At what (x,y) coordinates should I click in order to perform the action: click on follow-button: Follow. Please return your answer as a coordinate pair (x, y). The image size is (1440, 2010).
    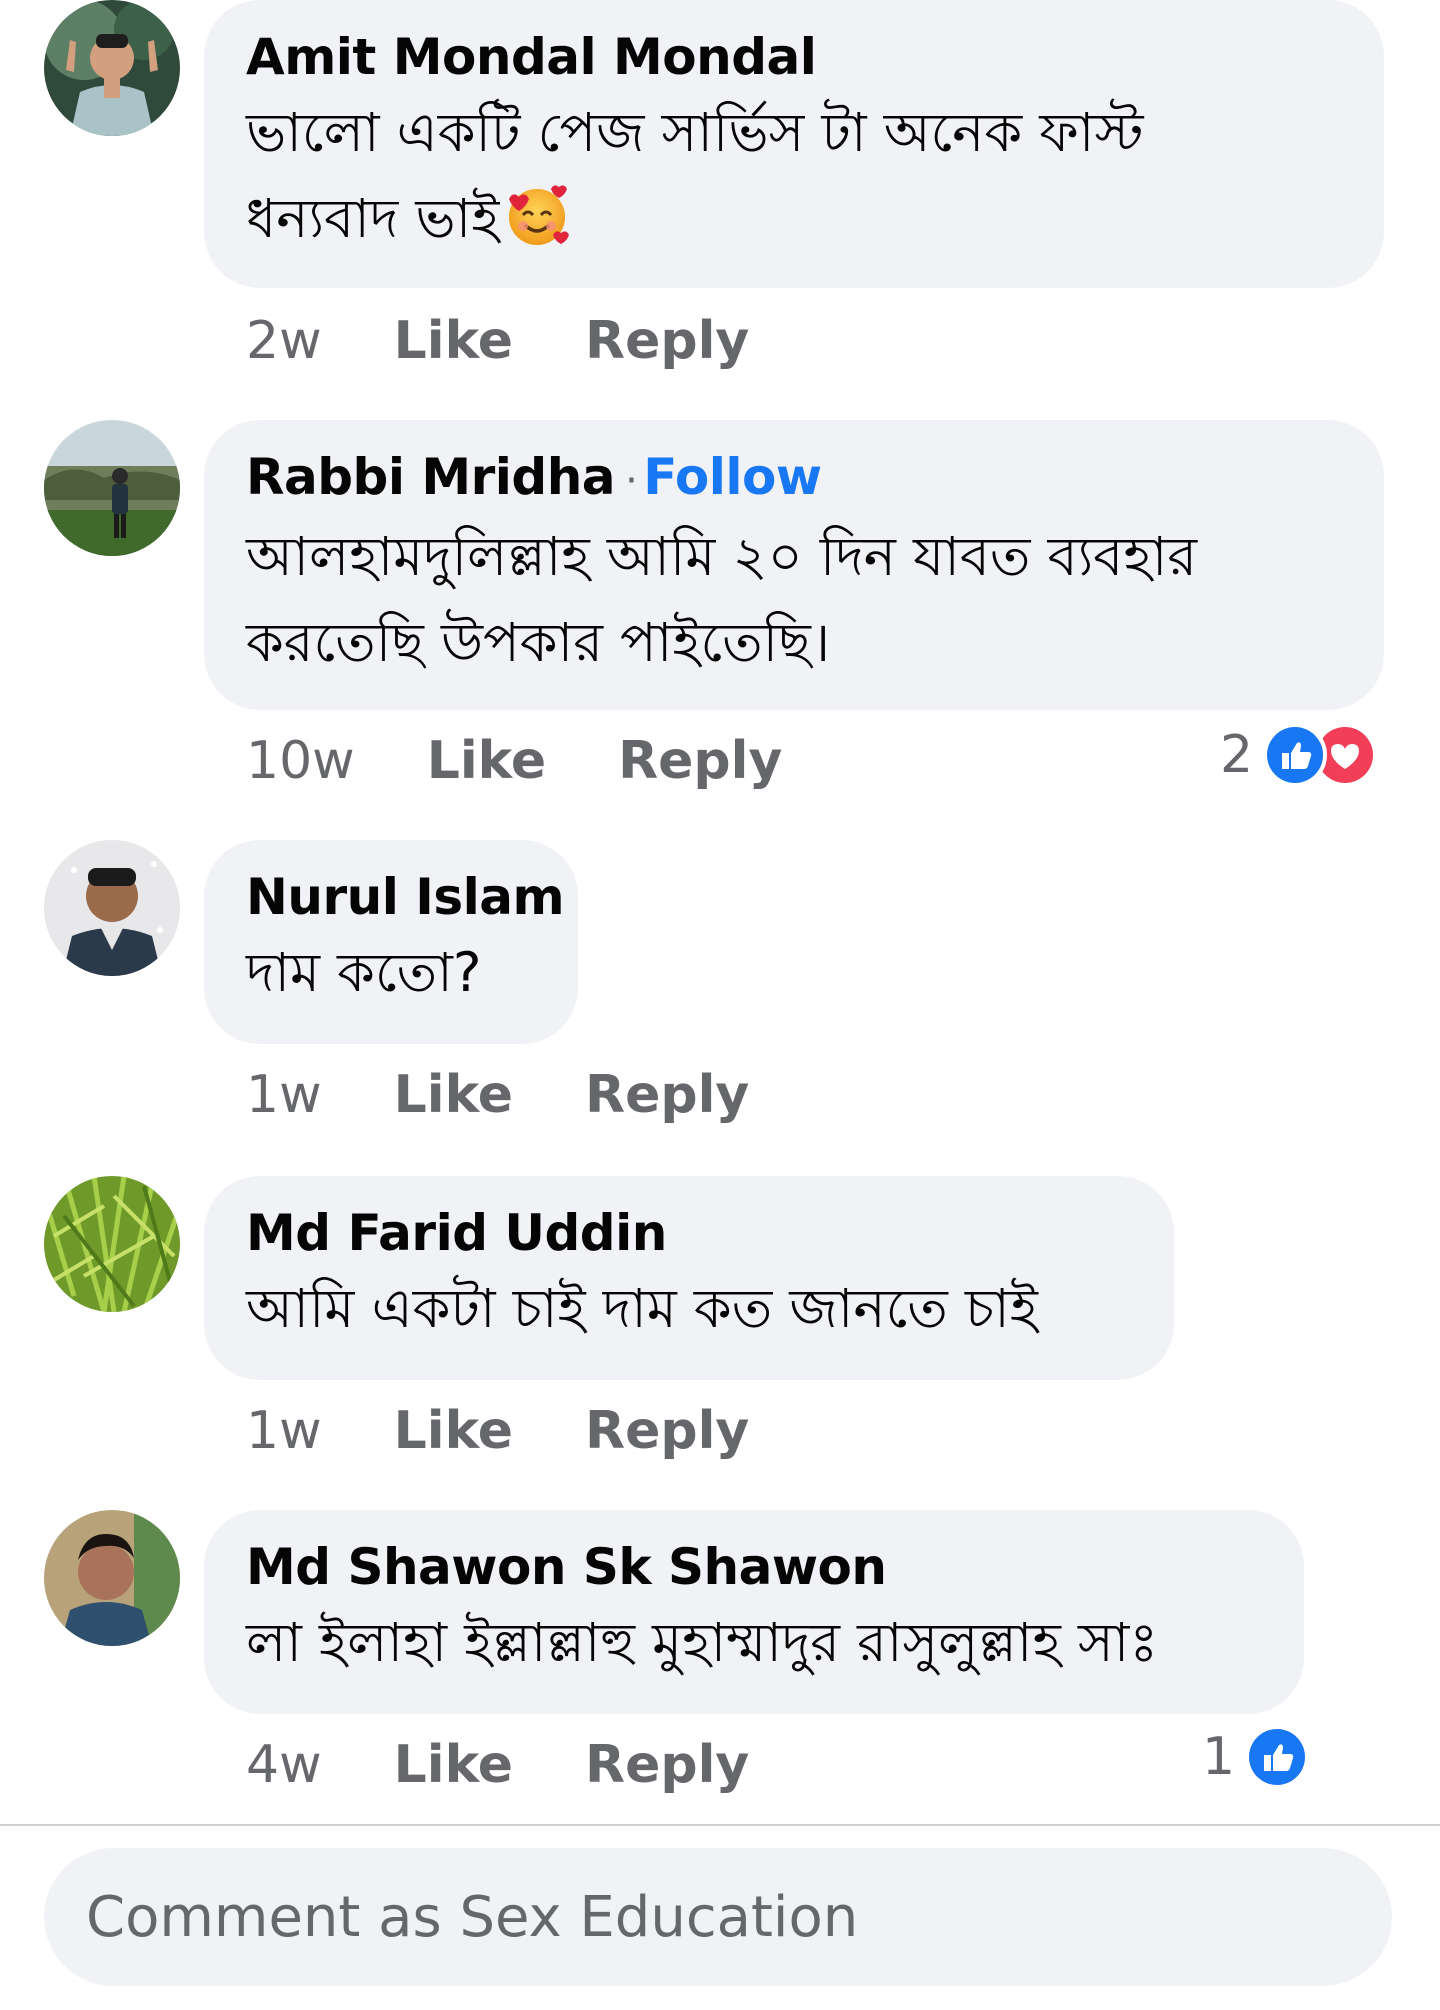
    Looking at the image, I should click on (732, 477).